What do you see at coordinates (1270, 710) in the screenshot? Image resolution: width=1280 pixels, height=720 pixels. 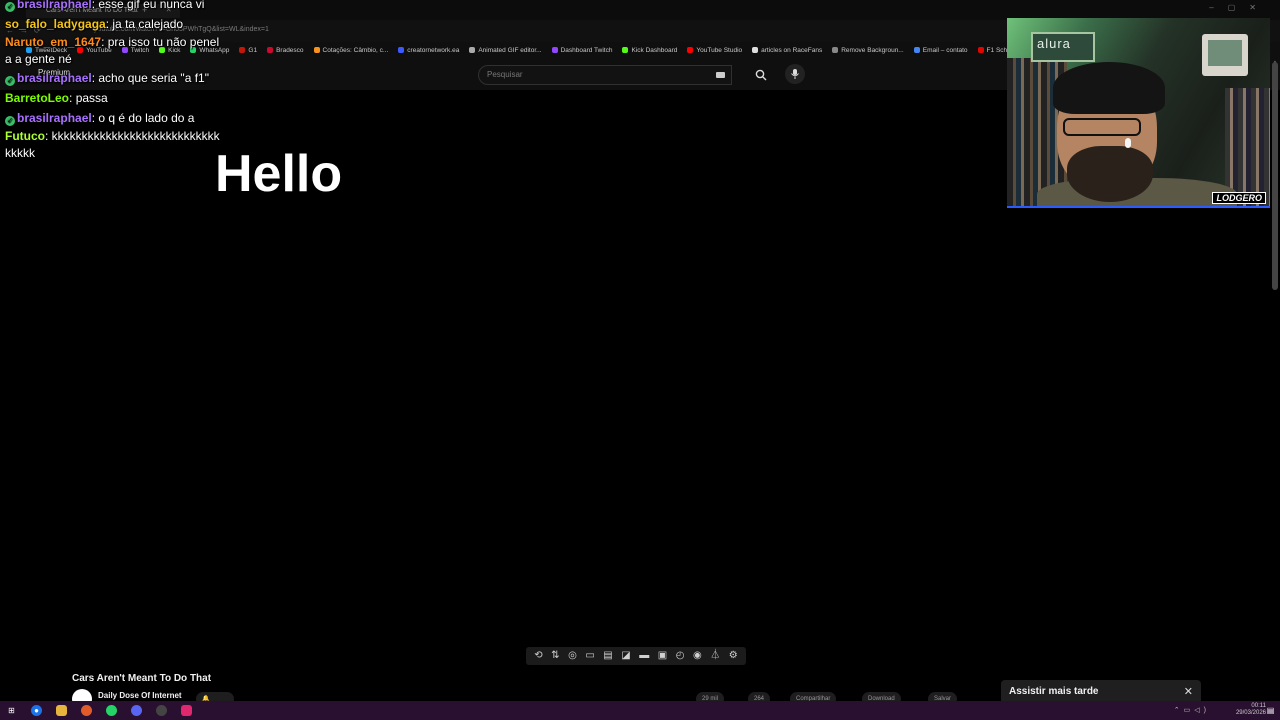 I see `notifications-icon: ▤` at bounding box center [1270, 710].